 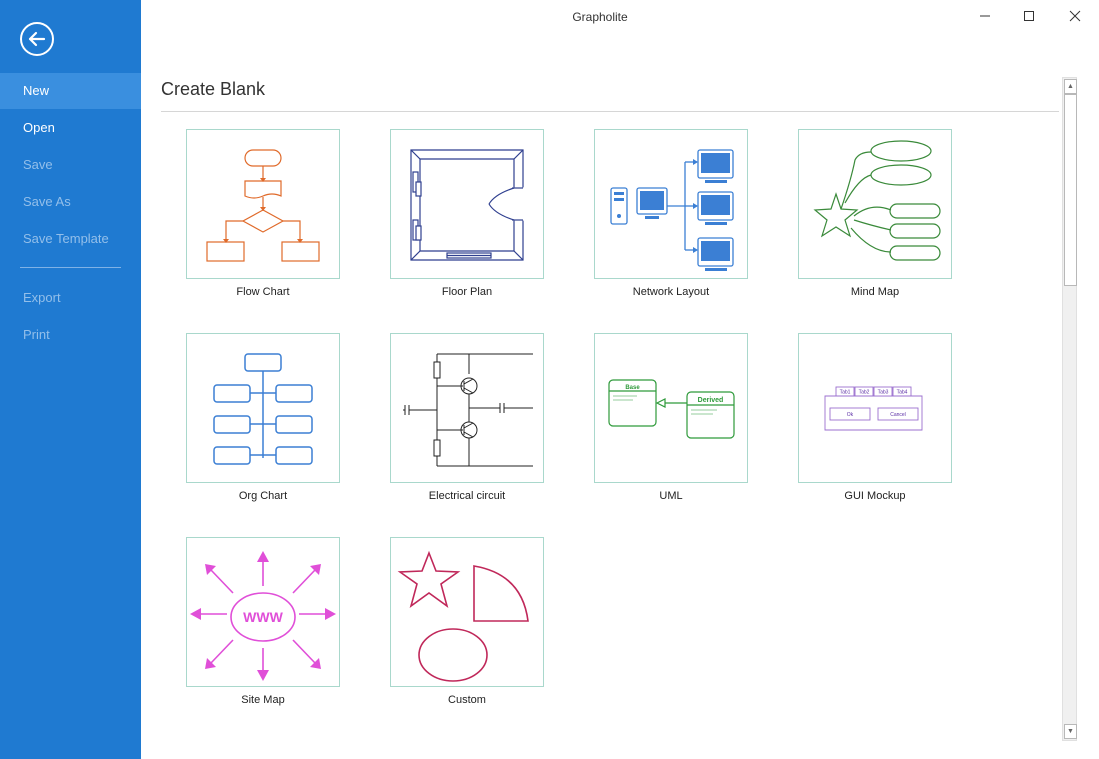 What do you see at coordinates (902, 393) in the screenshot?
I see `gui-tab-4: Tab4` at bounding box center [902, 393].